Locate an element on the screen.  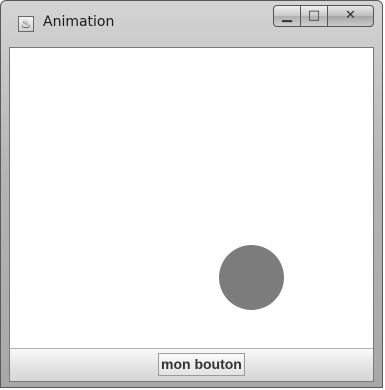
close-button: ✕ is located at coordinates (350, 16).